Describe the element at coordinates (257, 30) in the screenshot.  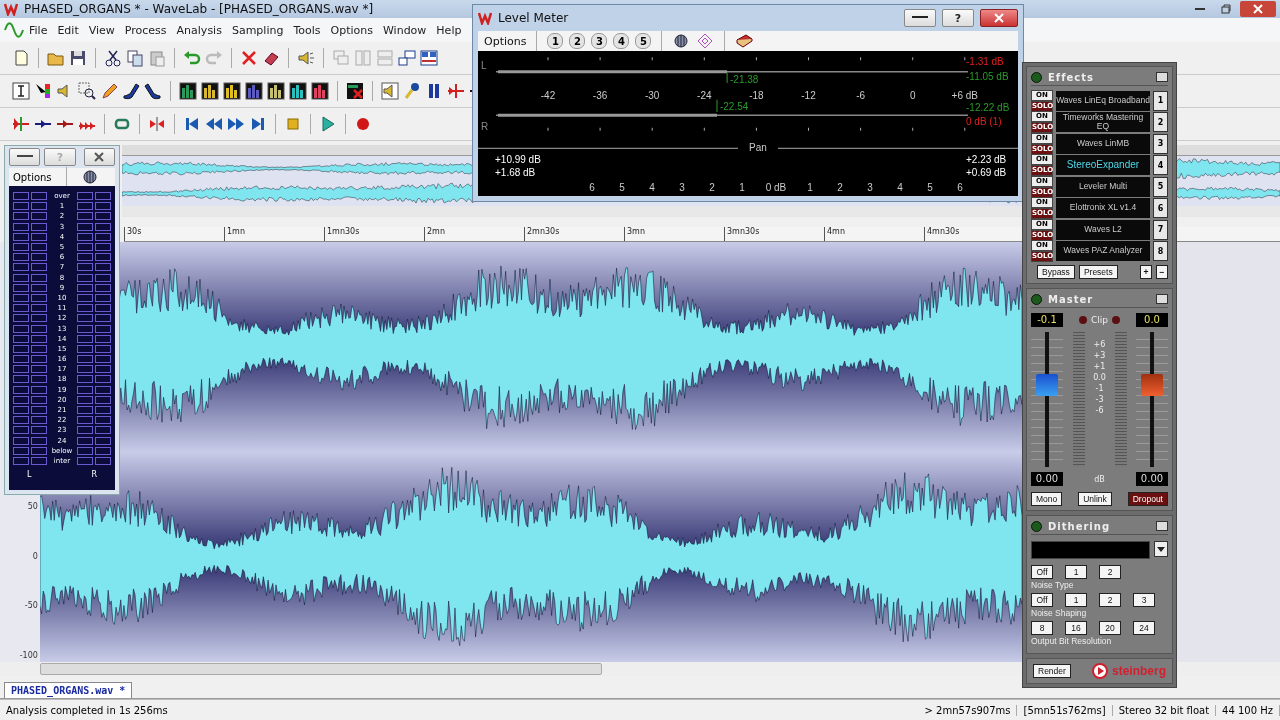
I see `menu-item: Sampling` at that location.